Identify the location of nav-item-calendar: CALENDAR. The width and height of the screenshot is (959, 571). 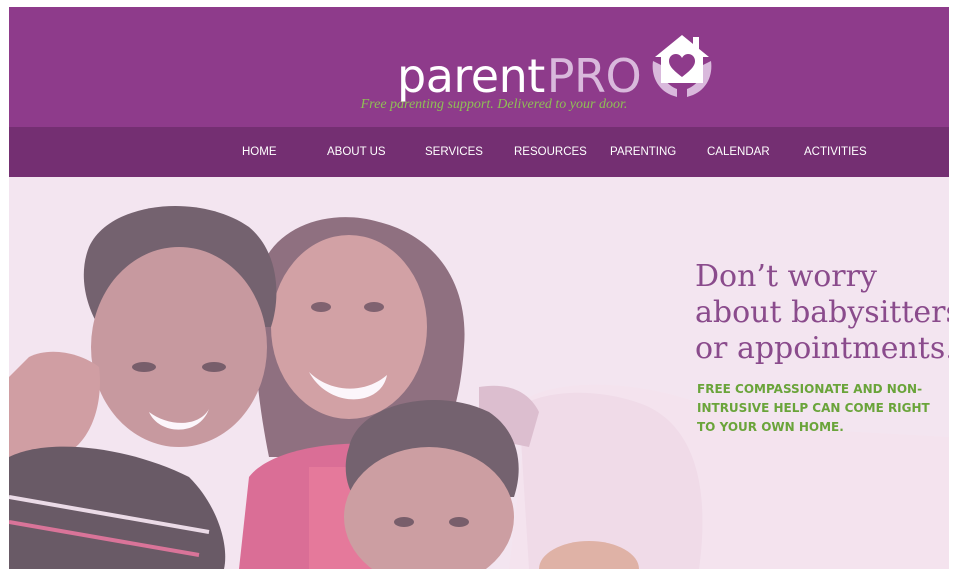
(738, 152).